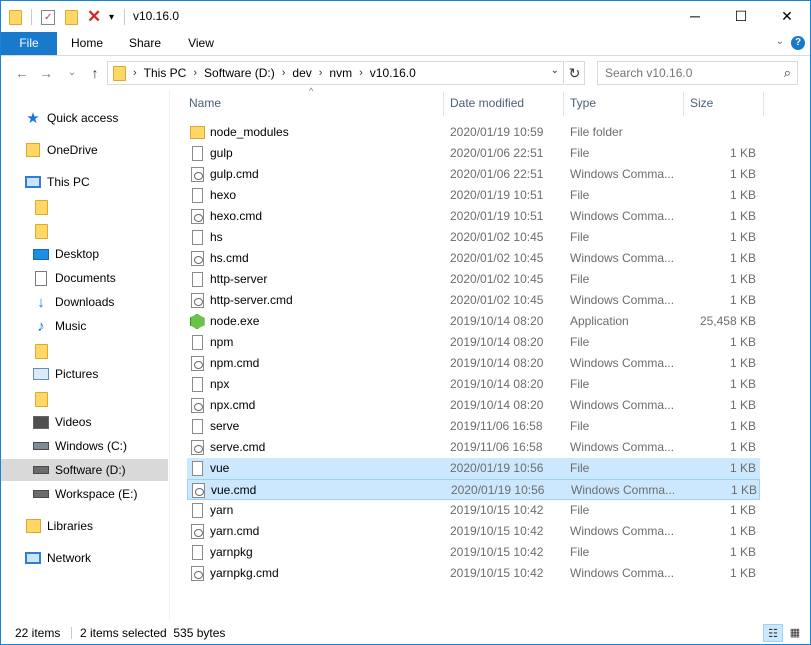 This screenshot has width=811, height=645. I want to click on nav-item-music: ♪ Music, so click(59, 326).